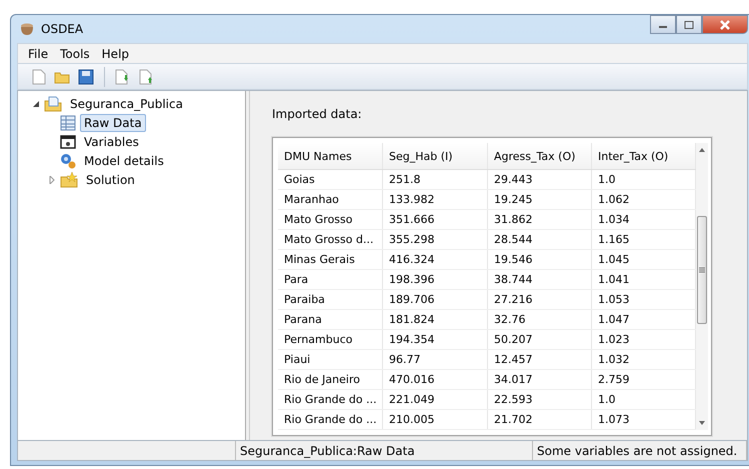 The height and width of the screenshot is (469, 749). I want to click on variables-icon, so click(68, 142).